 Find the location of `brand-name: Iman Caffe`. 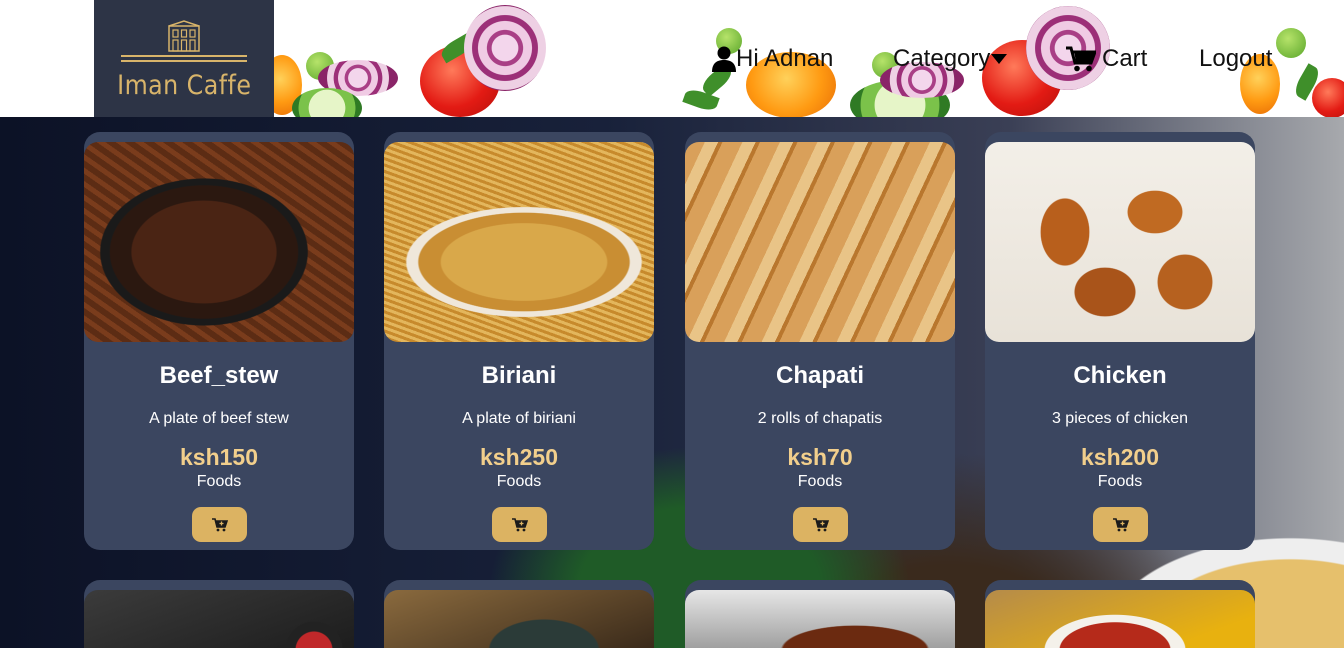

brand-name: Iman Caffe is located at coordinates (184, 85).